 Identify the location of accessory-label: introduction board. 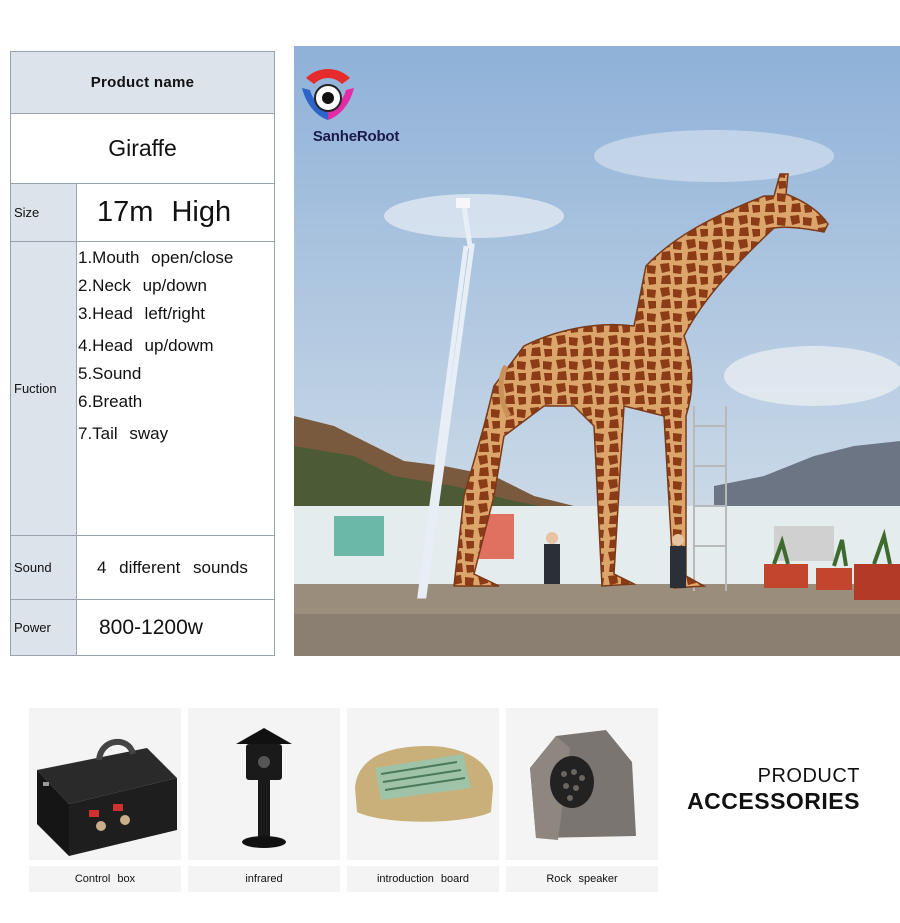
(423, 879).